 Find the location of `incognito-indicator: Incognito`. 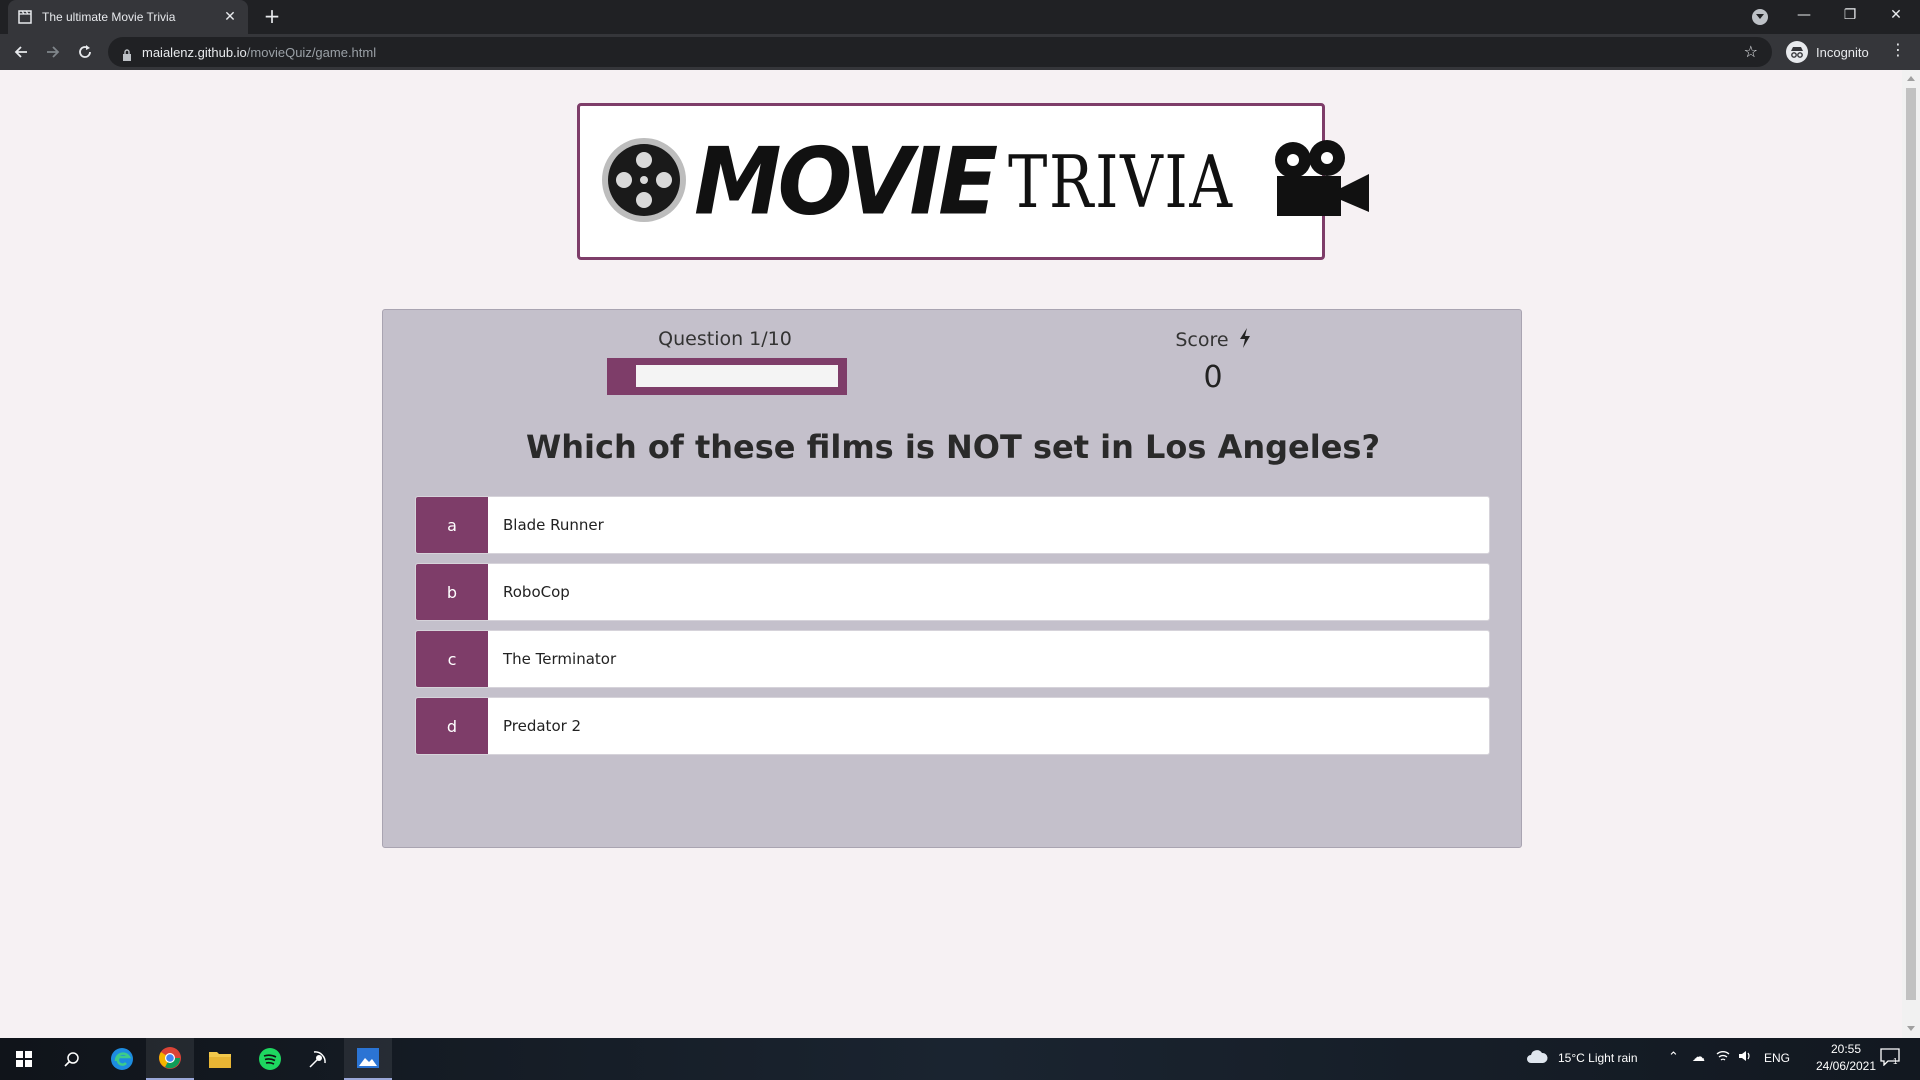

incognito-indicator: Incognito is located at coordinates (1827, 52).